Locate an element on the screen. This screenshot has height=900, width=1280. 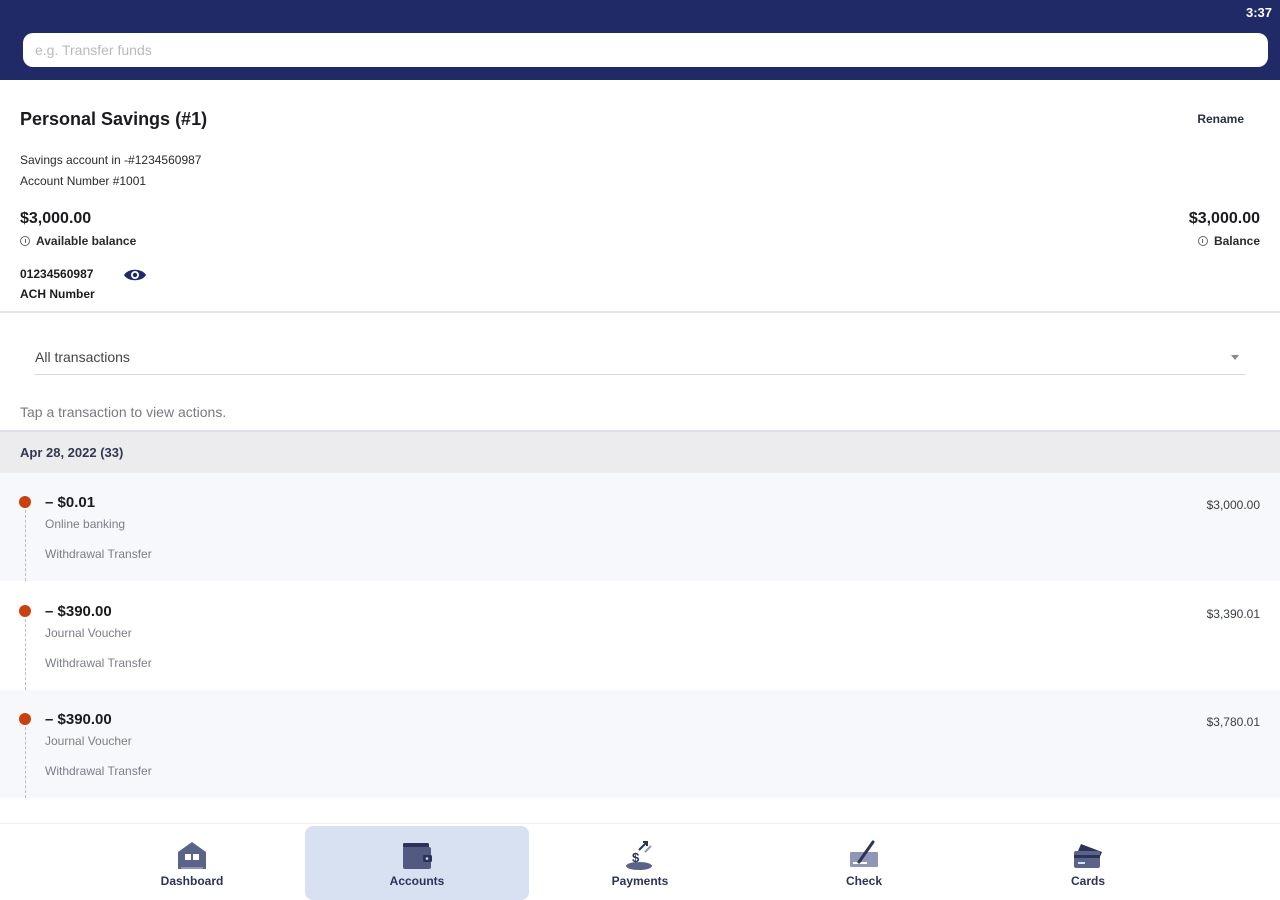
transaction-source: Online banking is located at coordinates (85, 524).